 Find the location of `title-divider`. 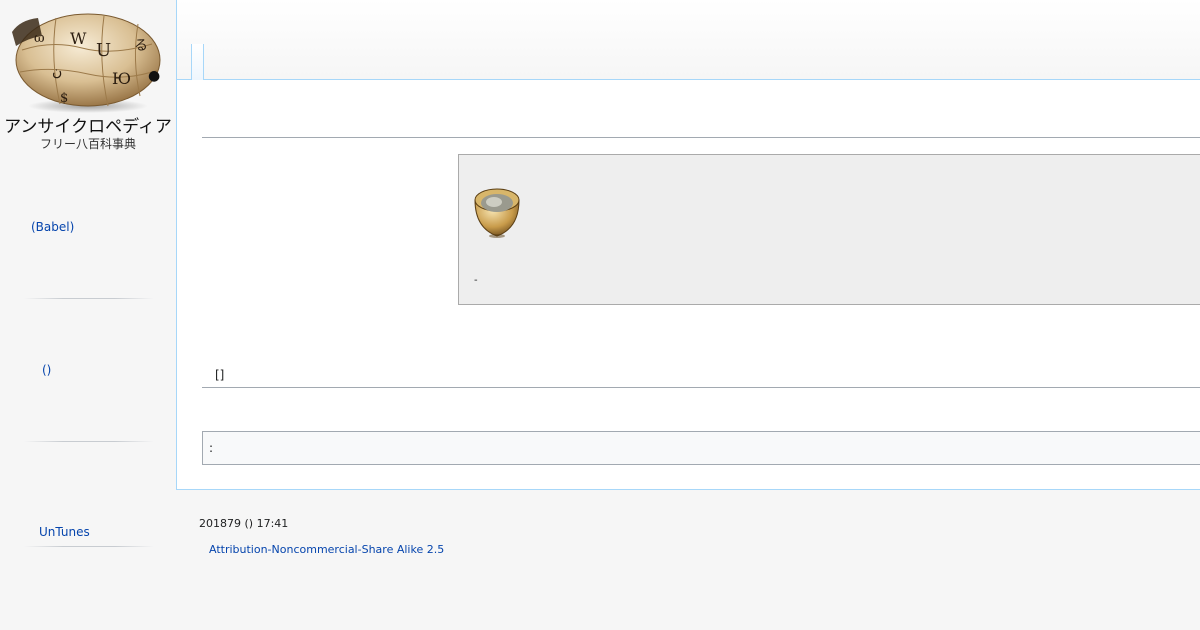

title-divider is located at coordinates (701, 137).